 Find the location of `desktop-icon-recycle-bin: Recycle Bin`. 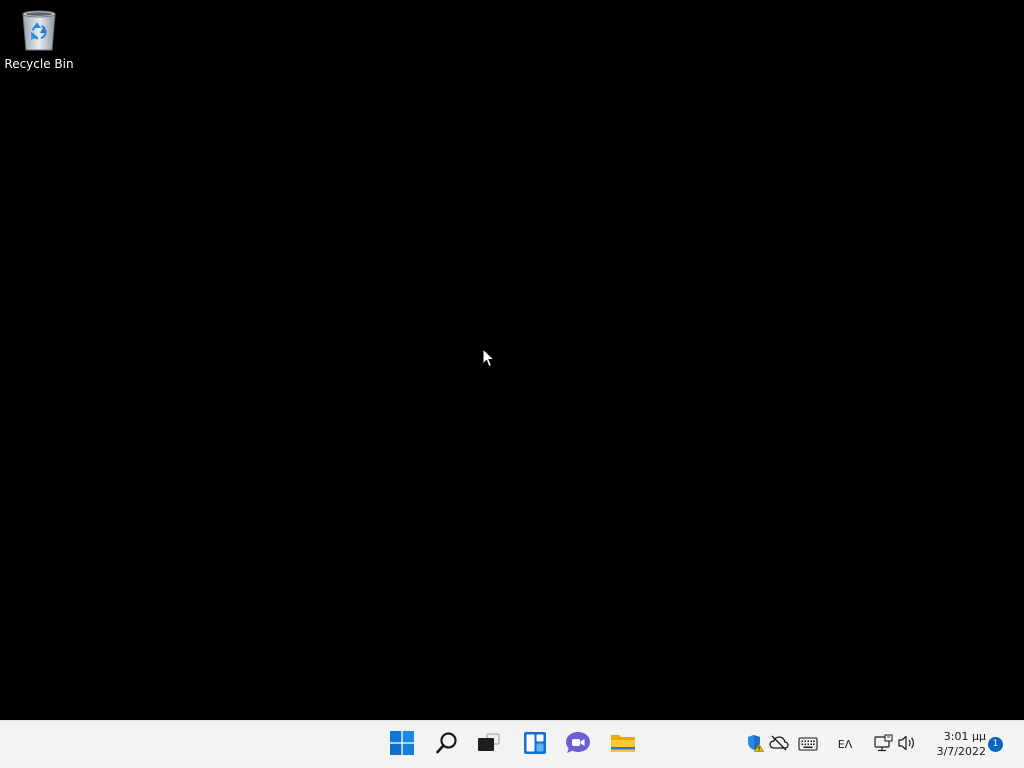

desktop-icon-recycle-bin: Recycle Bin is located at coordinates (39, 38).